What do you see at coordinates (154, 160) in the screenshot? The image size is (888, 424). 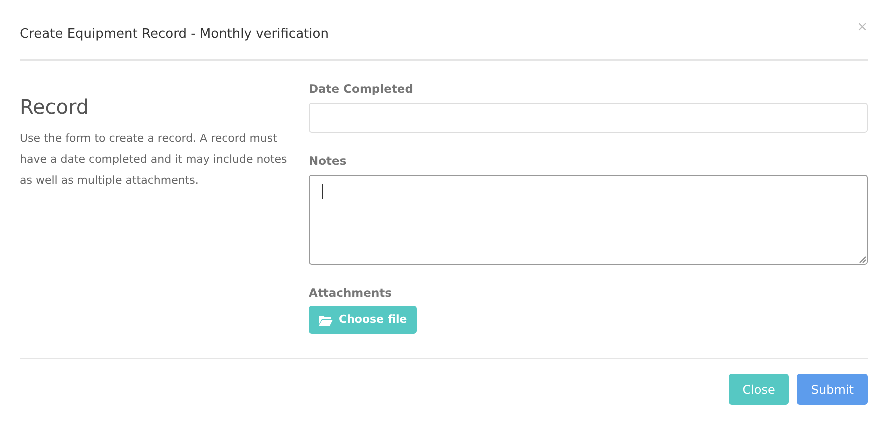 I see `intro-text: Use the form to create a record. A record must have a date completed and it may include notes as well as multiple attachments.` at bounding box center [154, 160].